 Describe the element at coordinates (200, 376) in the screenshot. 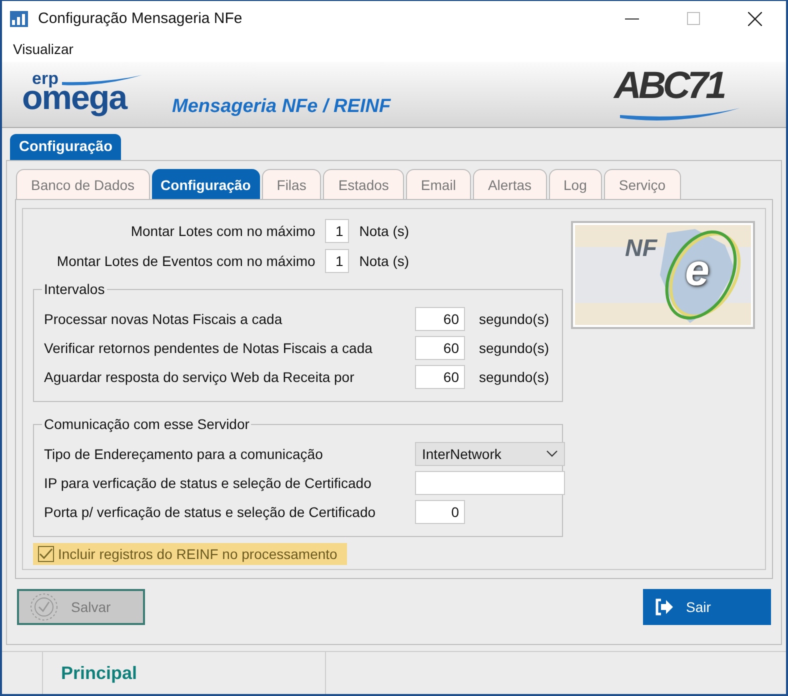

I see `field-label: Aguardar resposta do serviço Web da Receita por` at that location.